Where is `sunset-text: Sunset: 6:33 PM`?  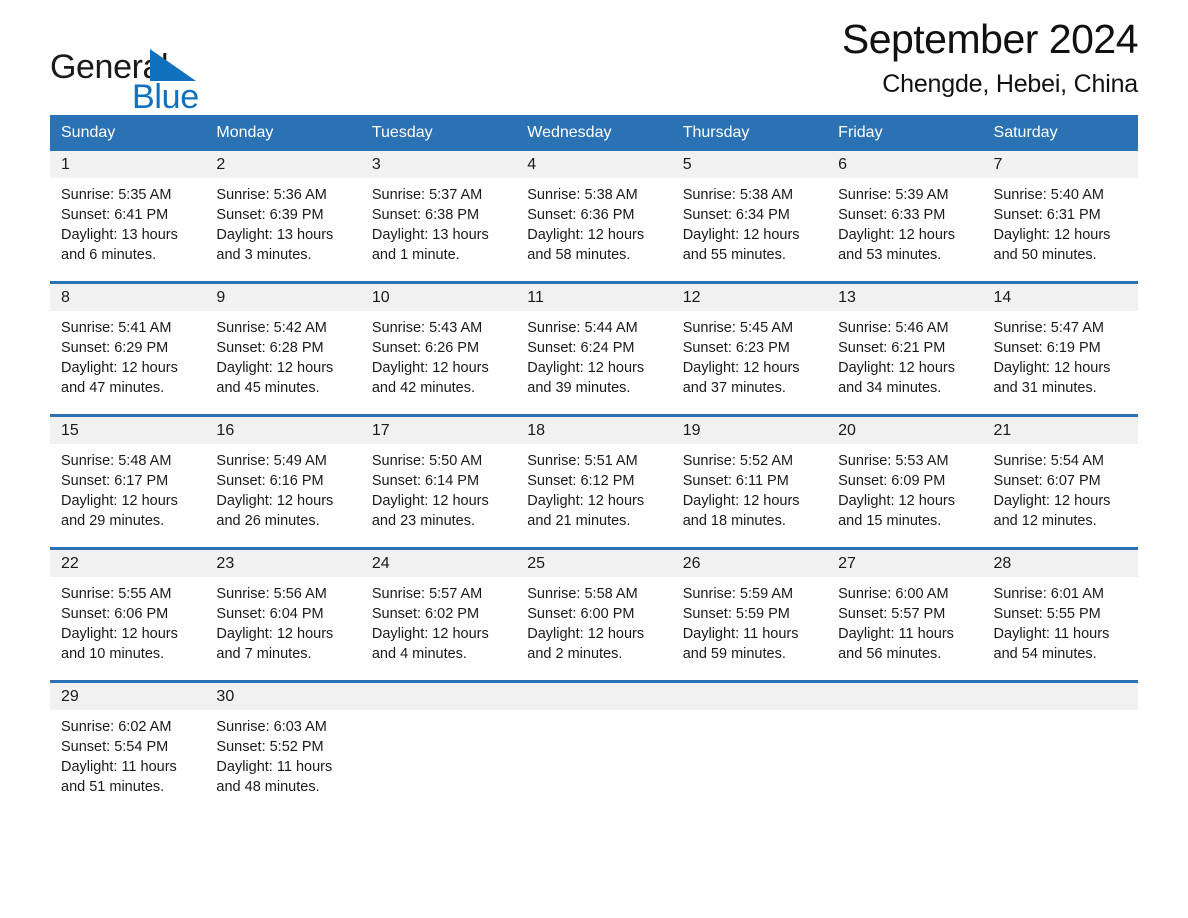
sunset-text: Sunset: 6:33 PM is located at coordinates (892, 215).